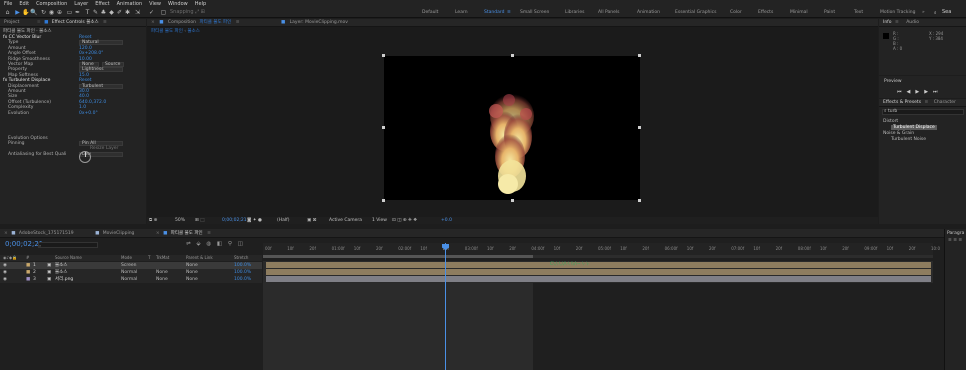 This screenshot has height=370, width=966. Describe the element at coordinates (101, 86) in the screenshot. I see `effect-row-dropdown: Turbulent` at that location.